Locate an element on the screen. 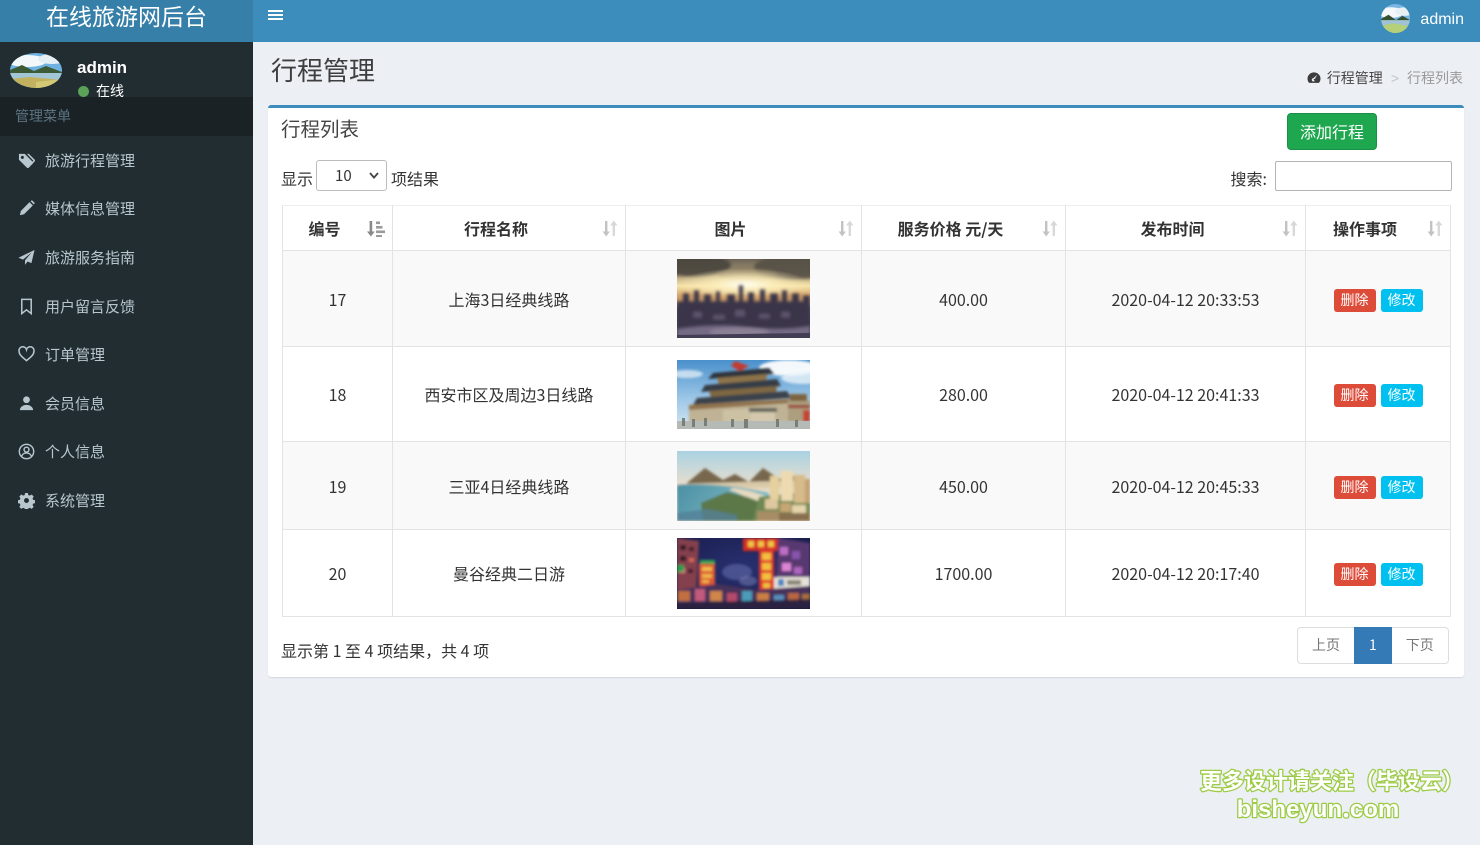 The image size is (1480, 845). svg-text: bisheyun.com is located at coordinates (1318, 806).